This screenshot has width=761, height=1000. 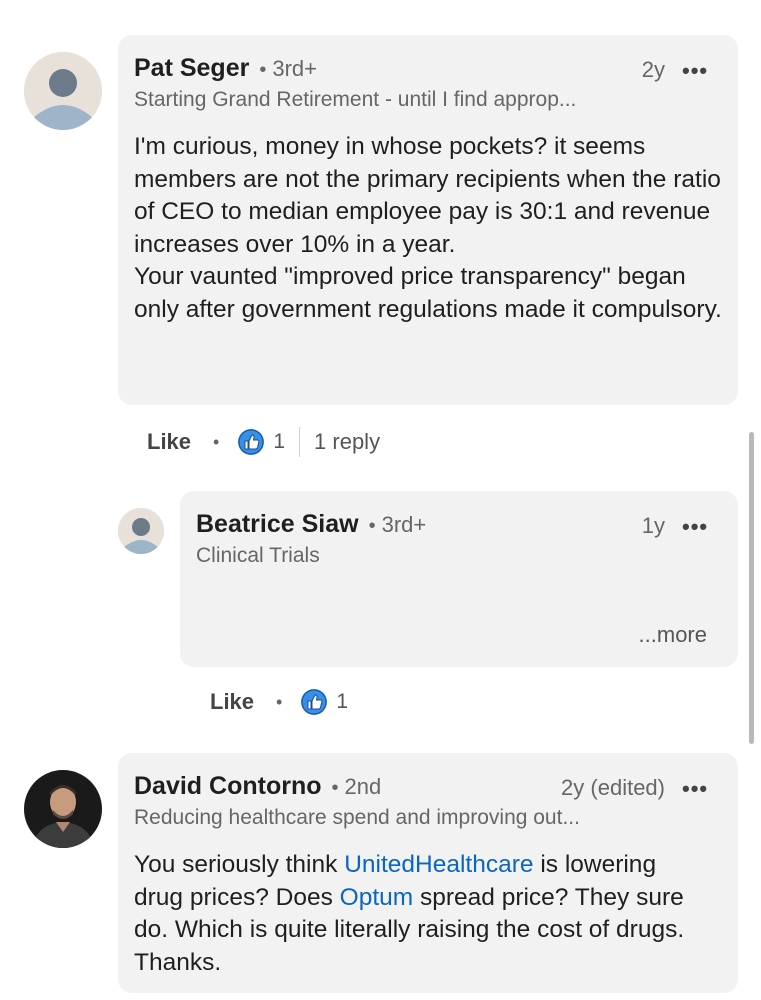 What do you see at coordinates (300, 442) in the screenshot?
I see `divider` at bounding box center [300, 442].